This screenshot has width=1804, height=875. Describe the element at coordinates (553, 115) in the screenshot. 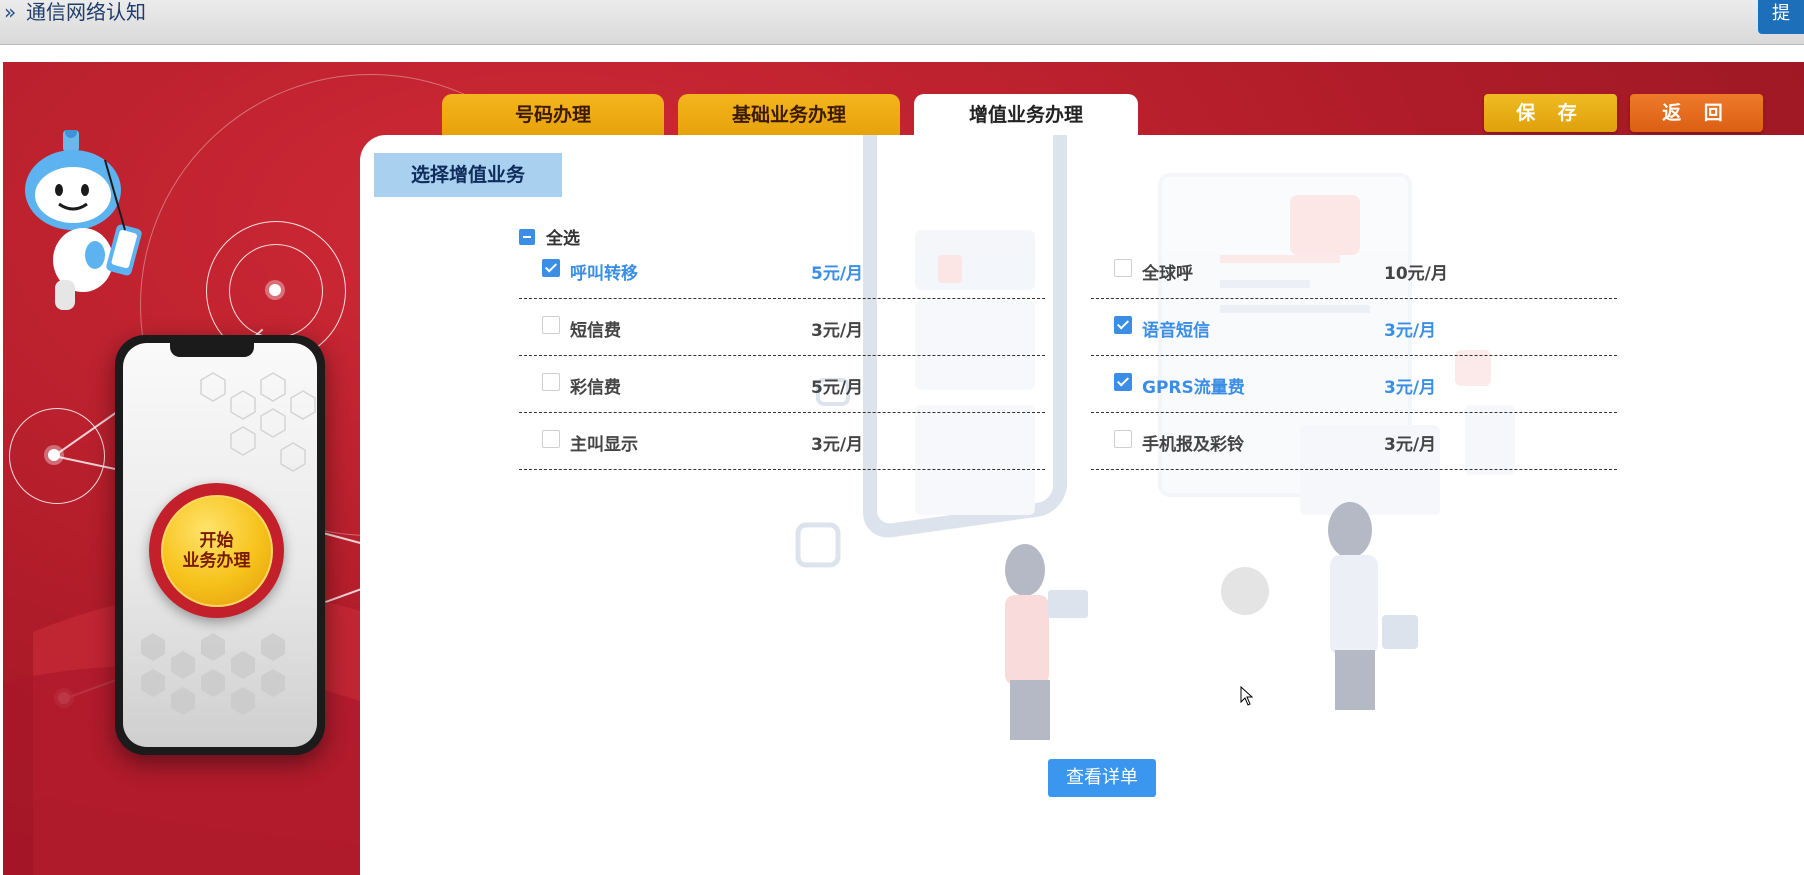

I see `tab-number-handling: 号码办理` at that location.